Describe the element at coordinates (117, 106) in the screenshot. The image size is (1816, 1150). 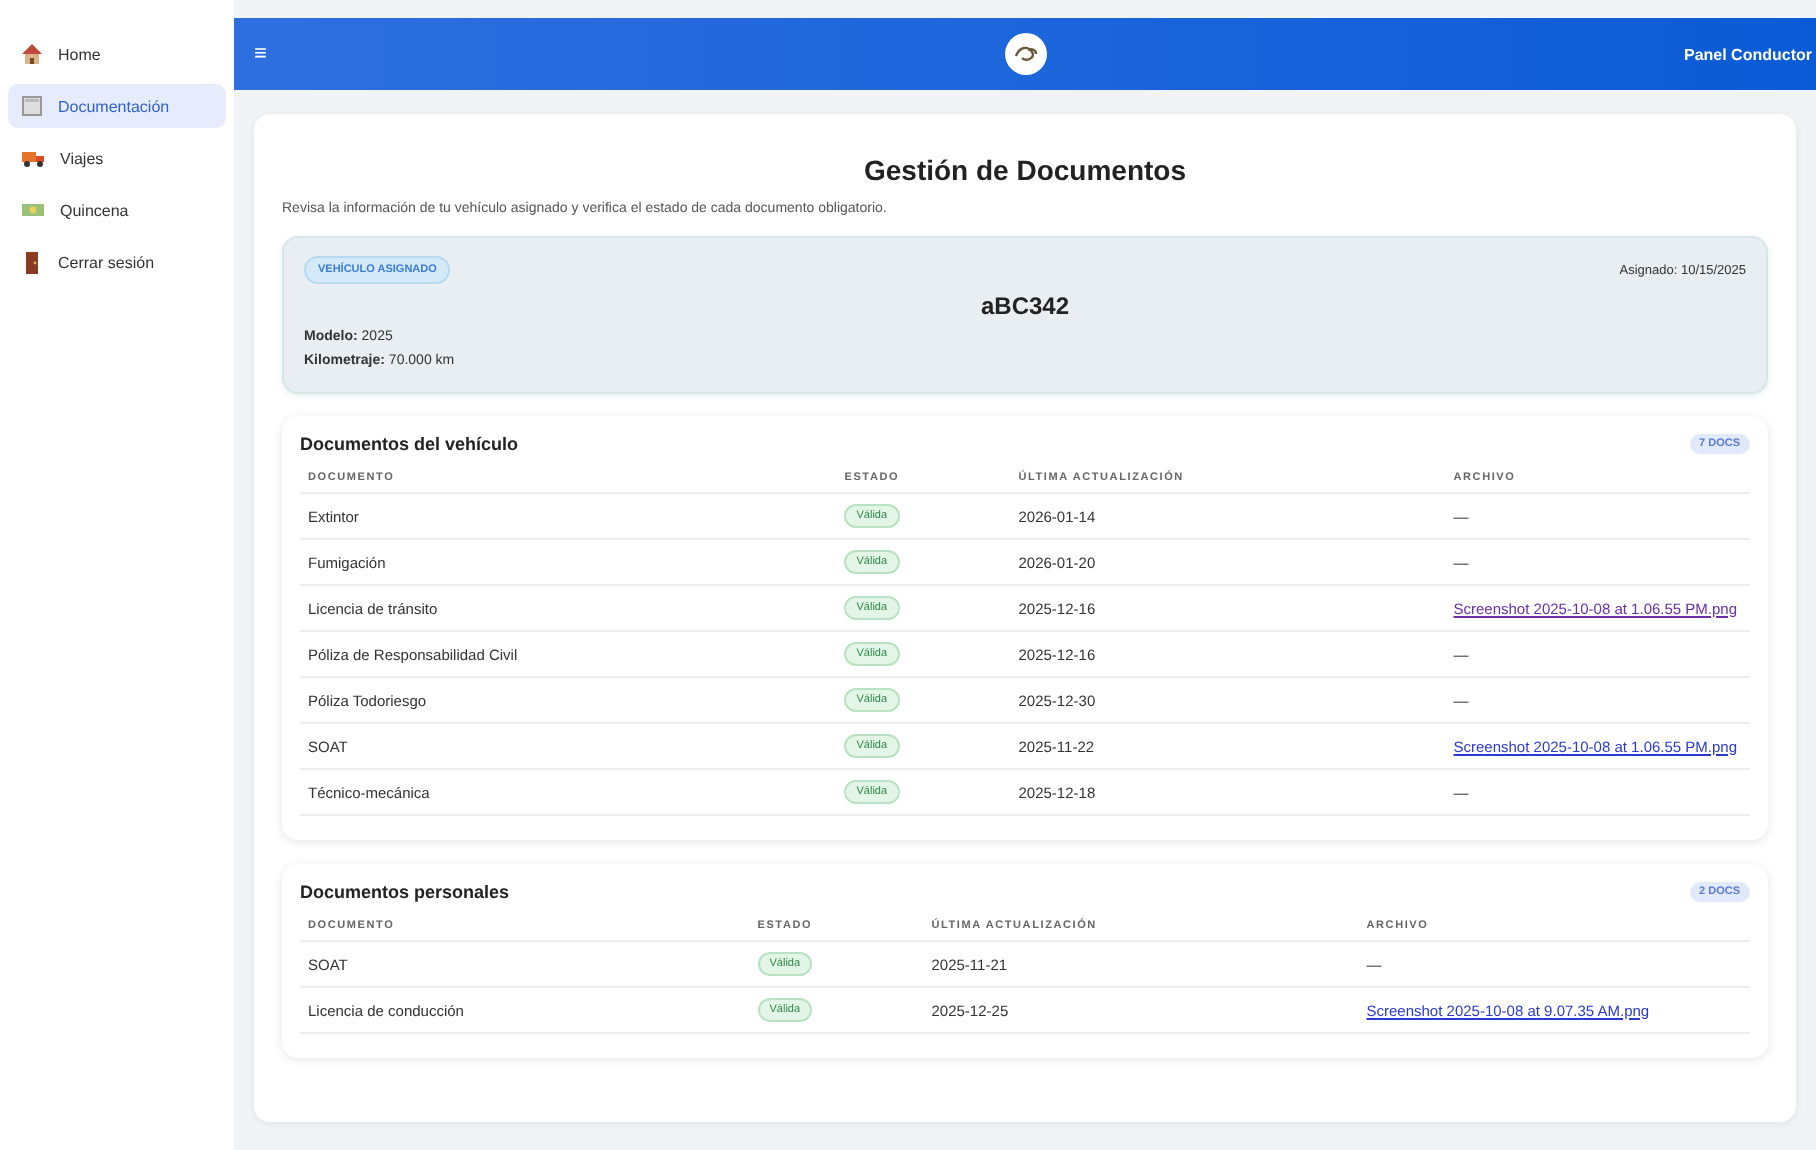
I see `sidebar-item: Documentación` at that location.